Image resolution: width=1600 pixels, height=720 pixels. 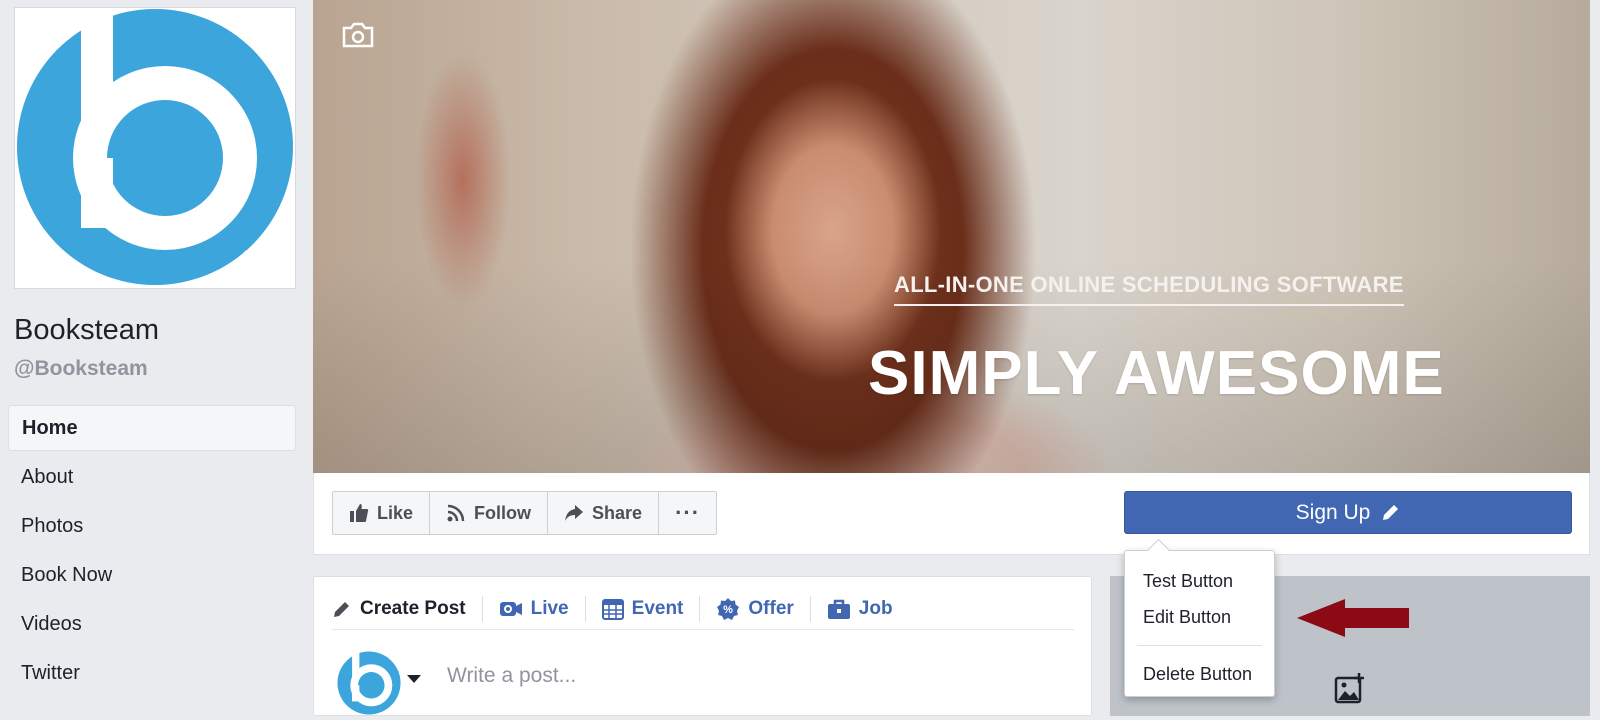 What do you see at coordinates (359, 513) in the screenshot?
I see `thumbs-up-icon` at bounding box center [359, 513].